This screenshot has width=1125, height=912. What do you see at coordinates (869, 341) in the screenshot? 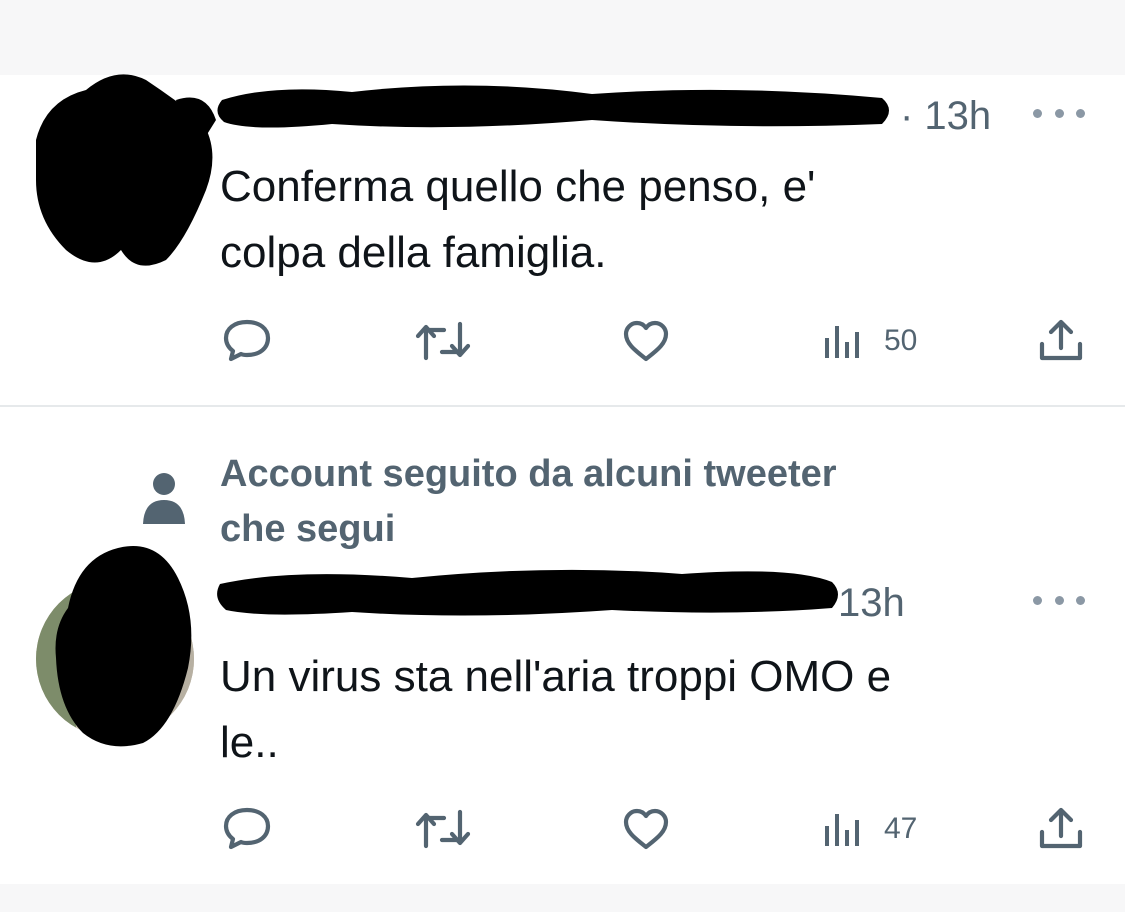
I see `views-button: 50` at bounding box center [869, 341].